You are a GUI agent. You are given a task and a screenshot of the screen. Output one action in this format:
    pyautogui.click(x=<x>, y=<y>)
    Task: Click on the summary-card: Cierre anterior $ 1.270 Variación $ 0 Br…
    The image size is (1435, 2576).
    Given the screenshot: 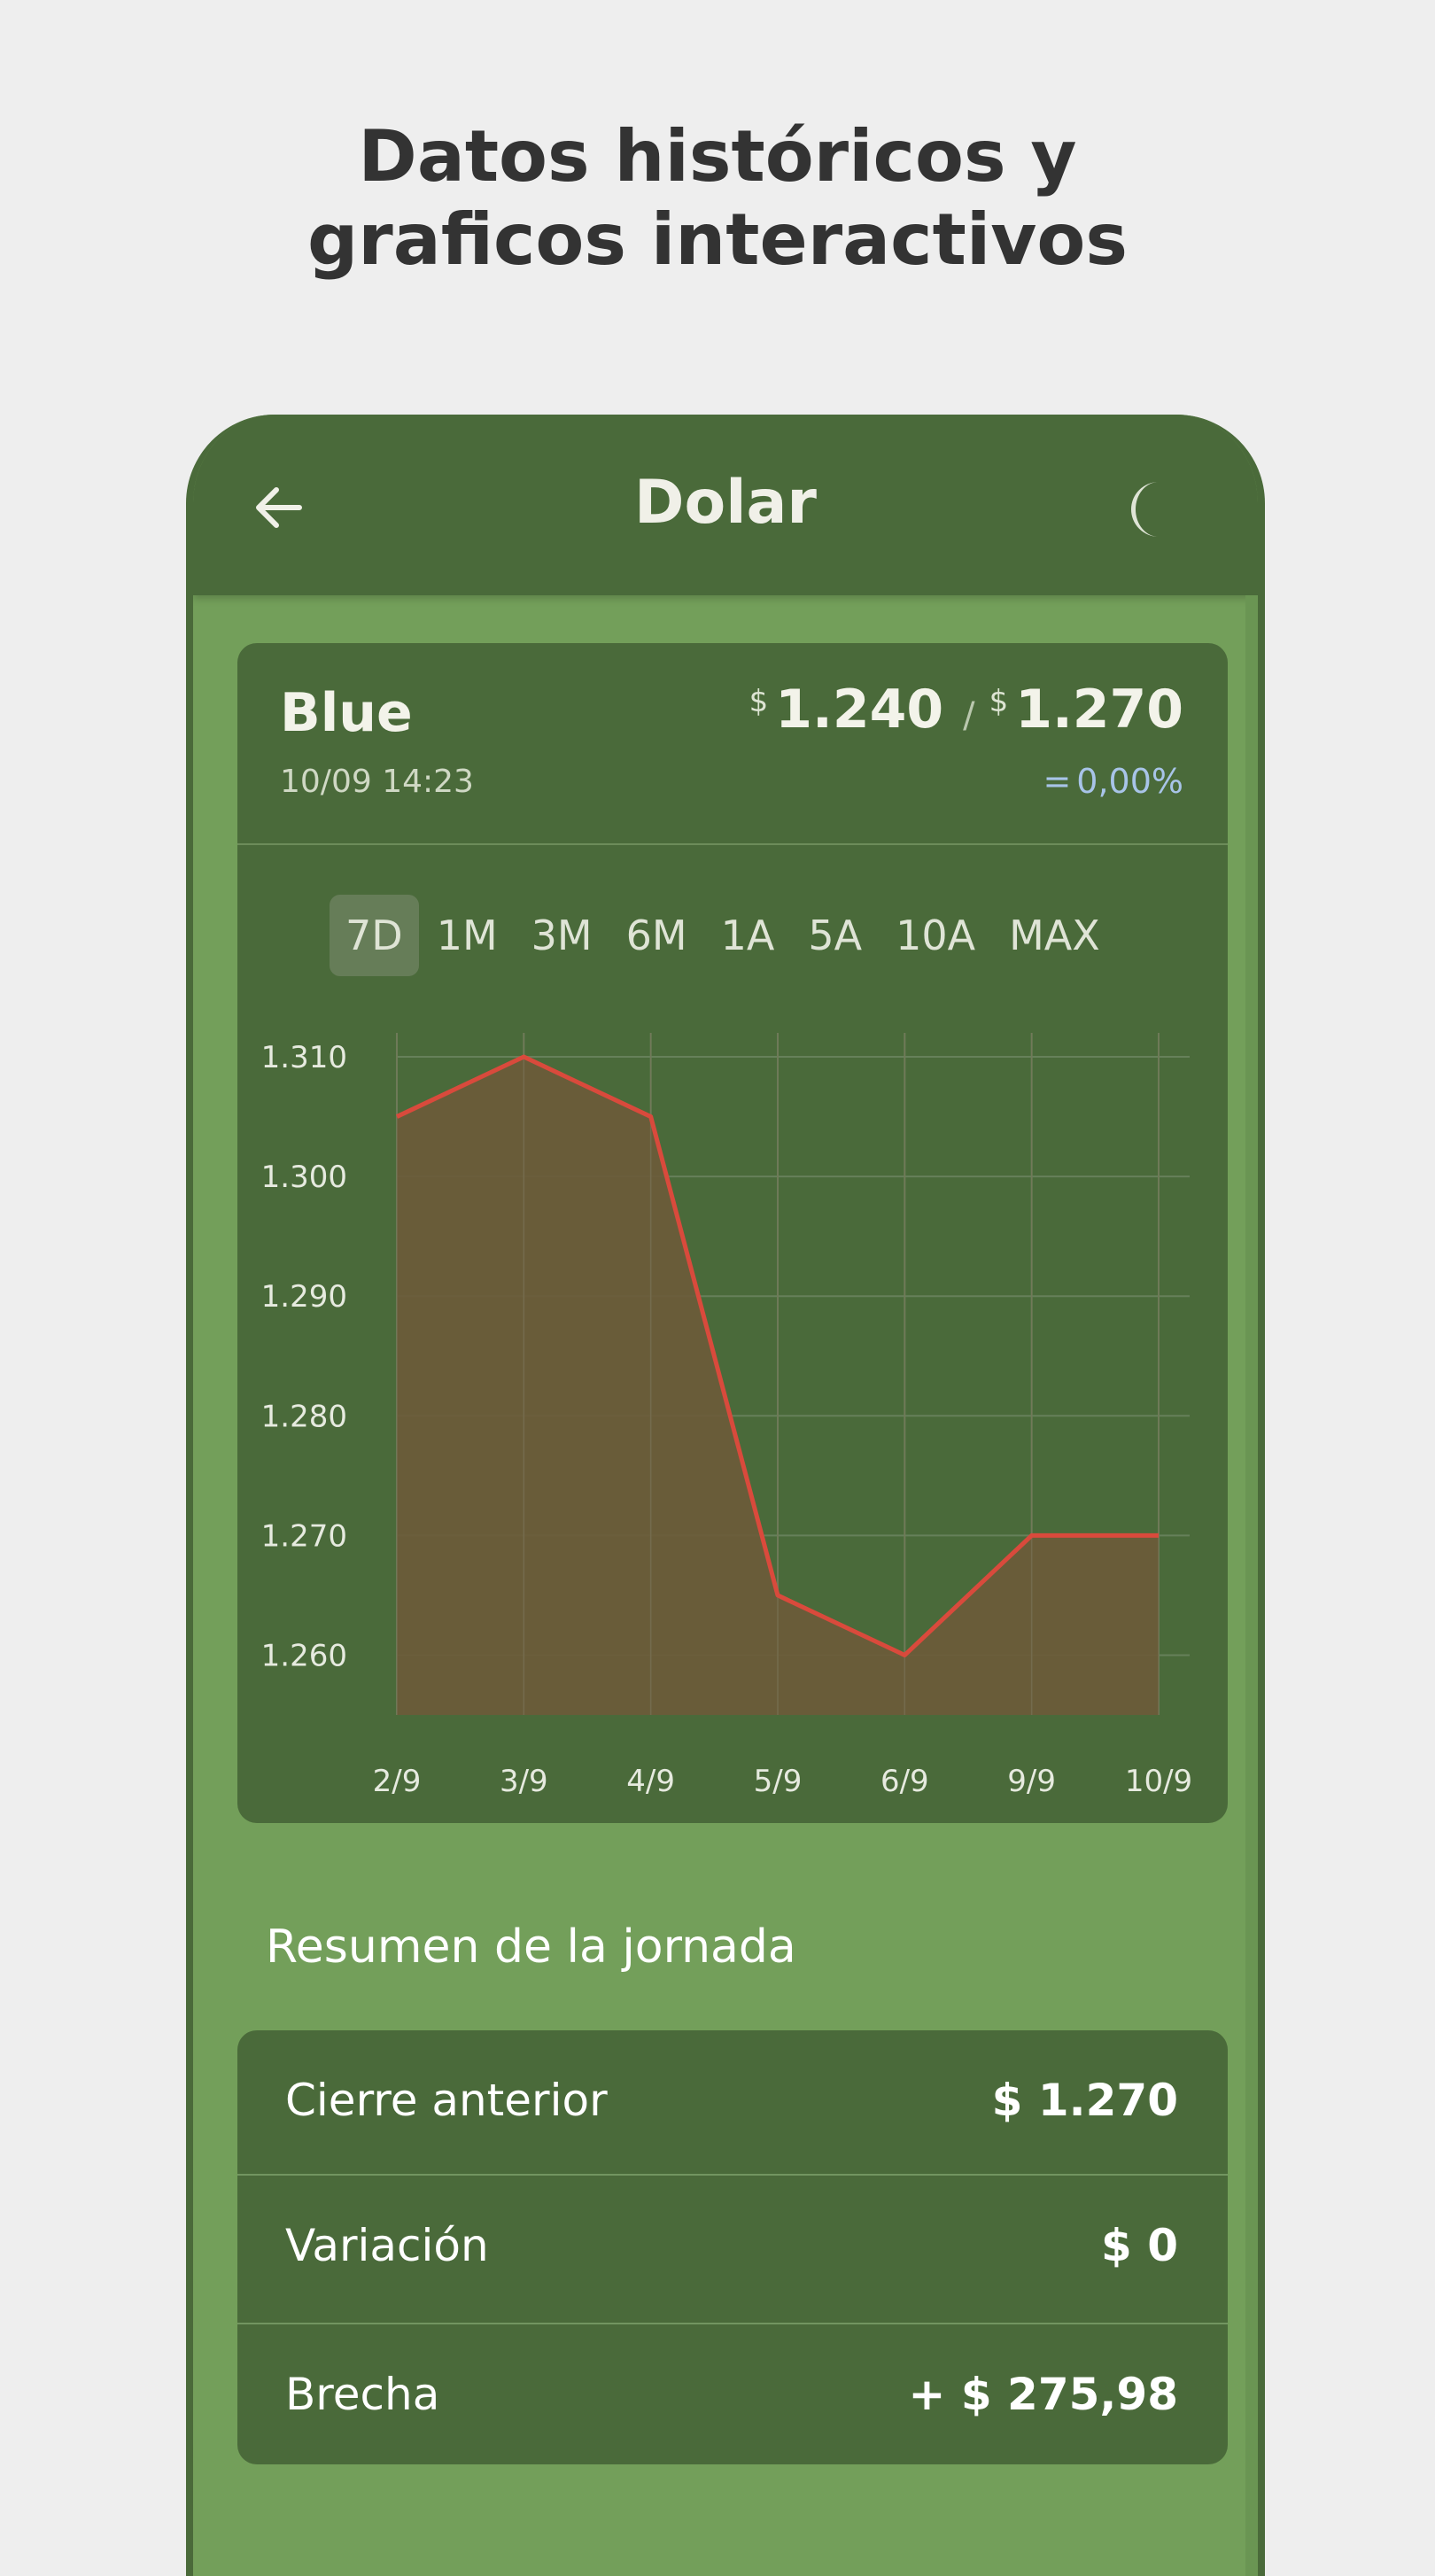 What is the action you would take?
    pyautogui.click(x=733, y=2247)
    